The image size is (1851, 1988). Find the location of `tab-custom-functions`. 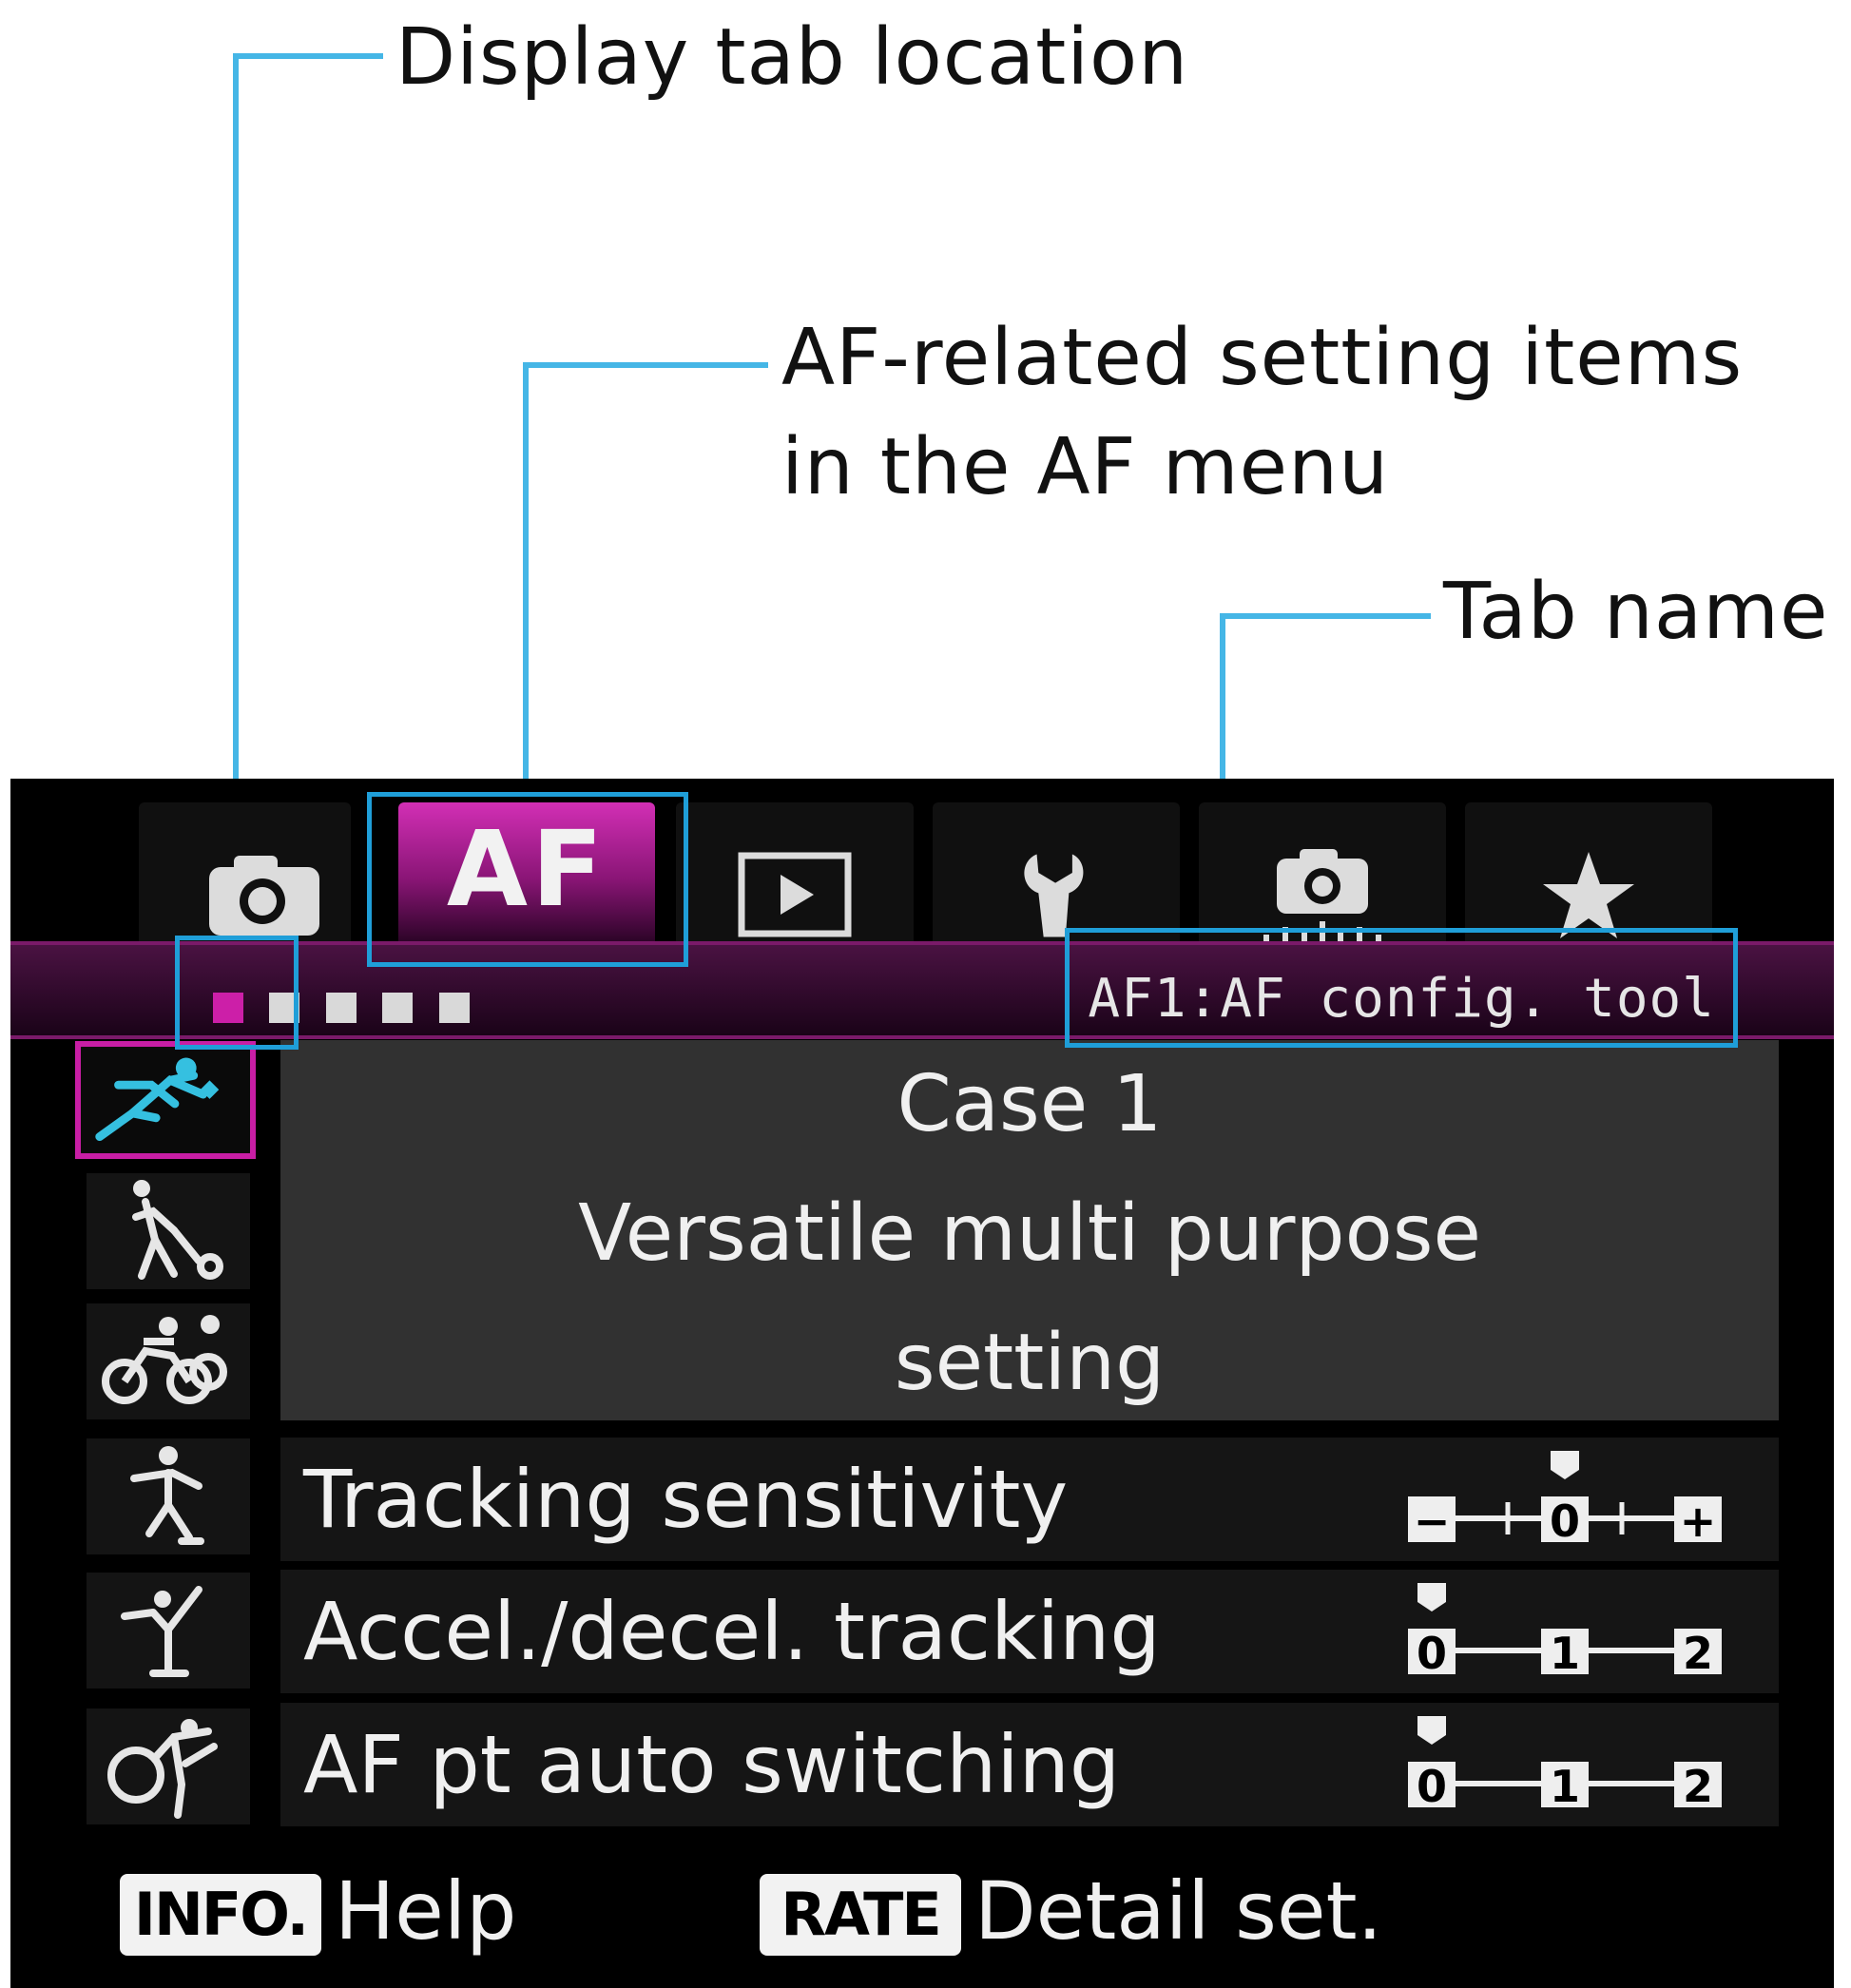

tab-custom-functions is located at coordinates (1322, 873).